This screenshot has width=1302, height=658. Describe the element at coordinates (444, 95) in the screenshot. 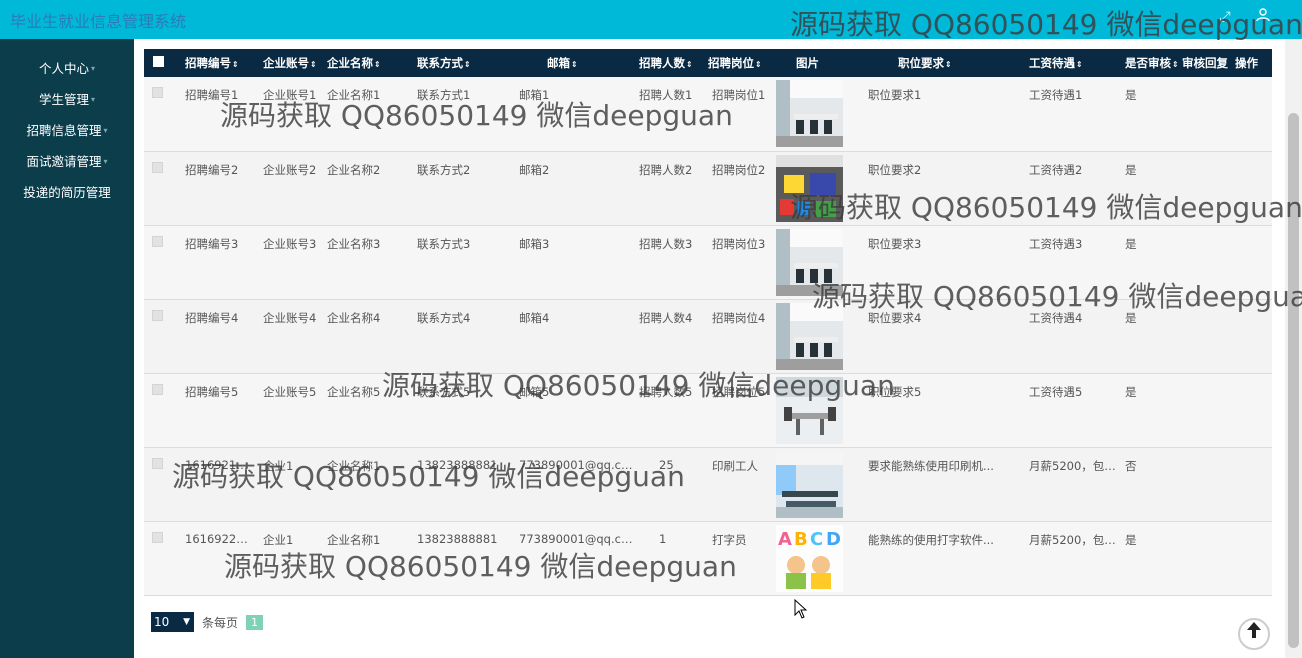

I see `table-cell: 联系方式1` at that location.